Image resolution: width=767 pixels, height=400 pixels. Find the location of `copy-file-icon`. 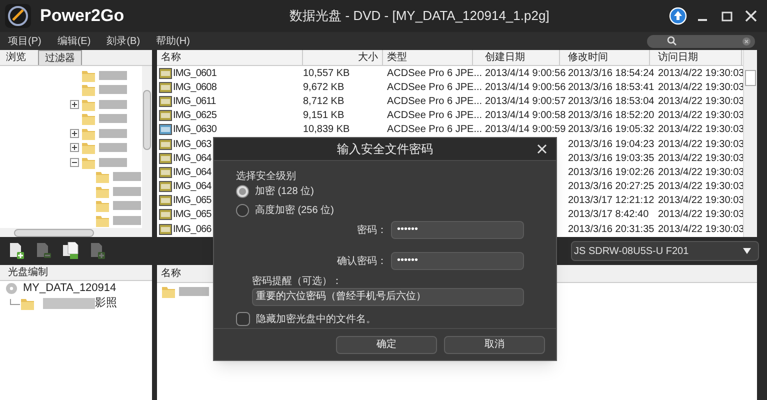

copy-file-icon is located at coordinates (70, 251).